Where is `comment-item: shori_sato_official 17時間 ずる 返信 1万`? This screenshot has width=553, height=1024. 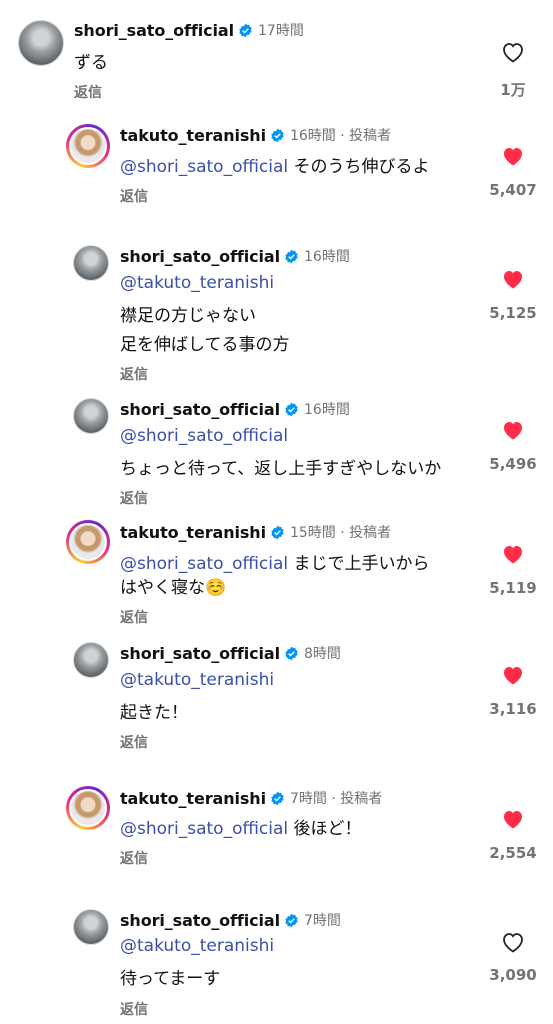 comment-item: shori_sato_official 17時間 ずる 返信 1万 is located at coordinates (276, 55).